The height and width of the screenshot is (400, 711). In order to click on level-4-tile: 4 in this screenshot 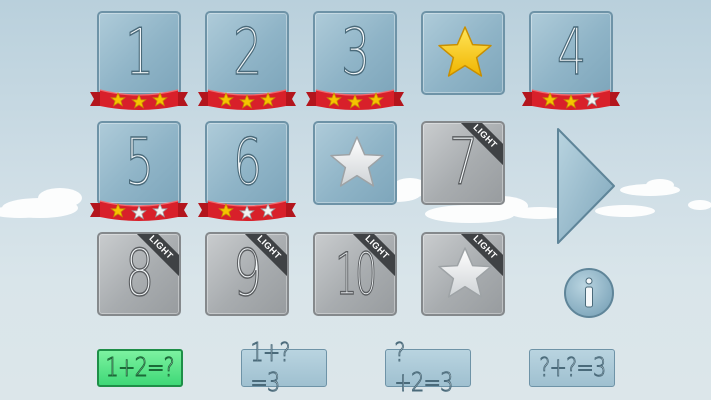, I will do `click(571, 53)`.